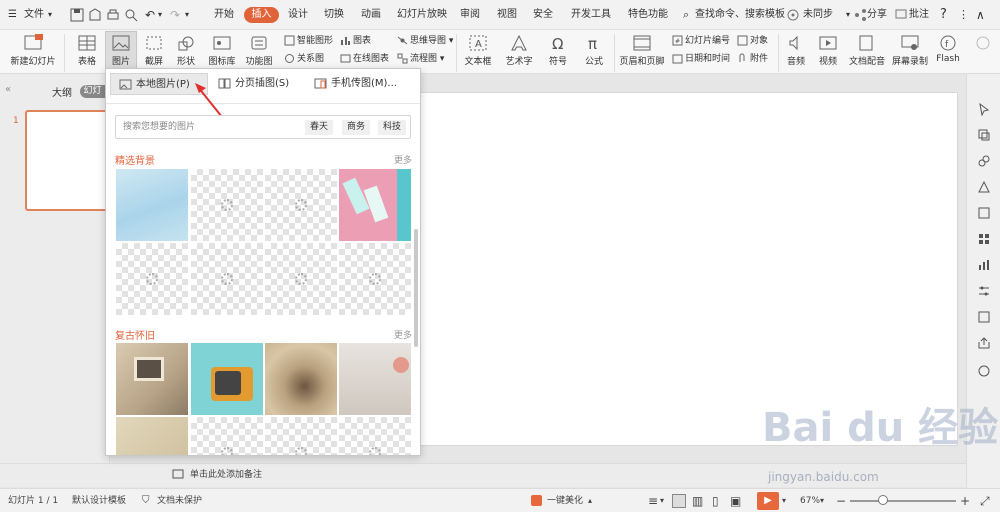 This screenshot has width=1000, height=512. What do you see at coordinates (980, 15) in the screenshot?
I see `collapse-ribbon-icon: ∧` at bounding box center [980, 15].